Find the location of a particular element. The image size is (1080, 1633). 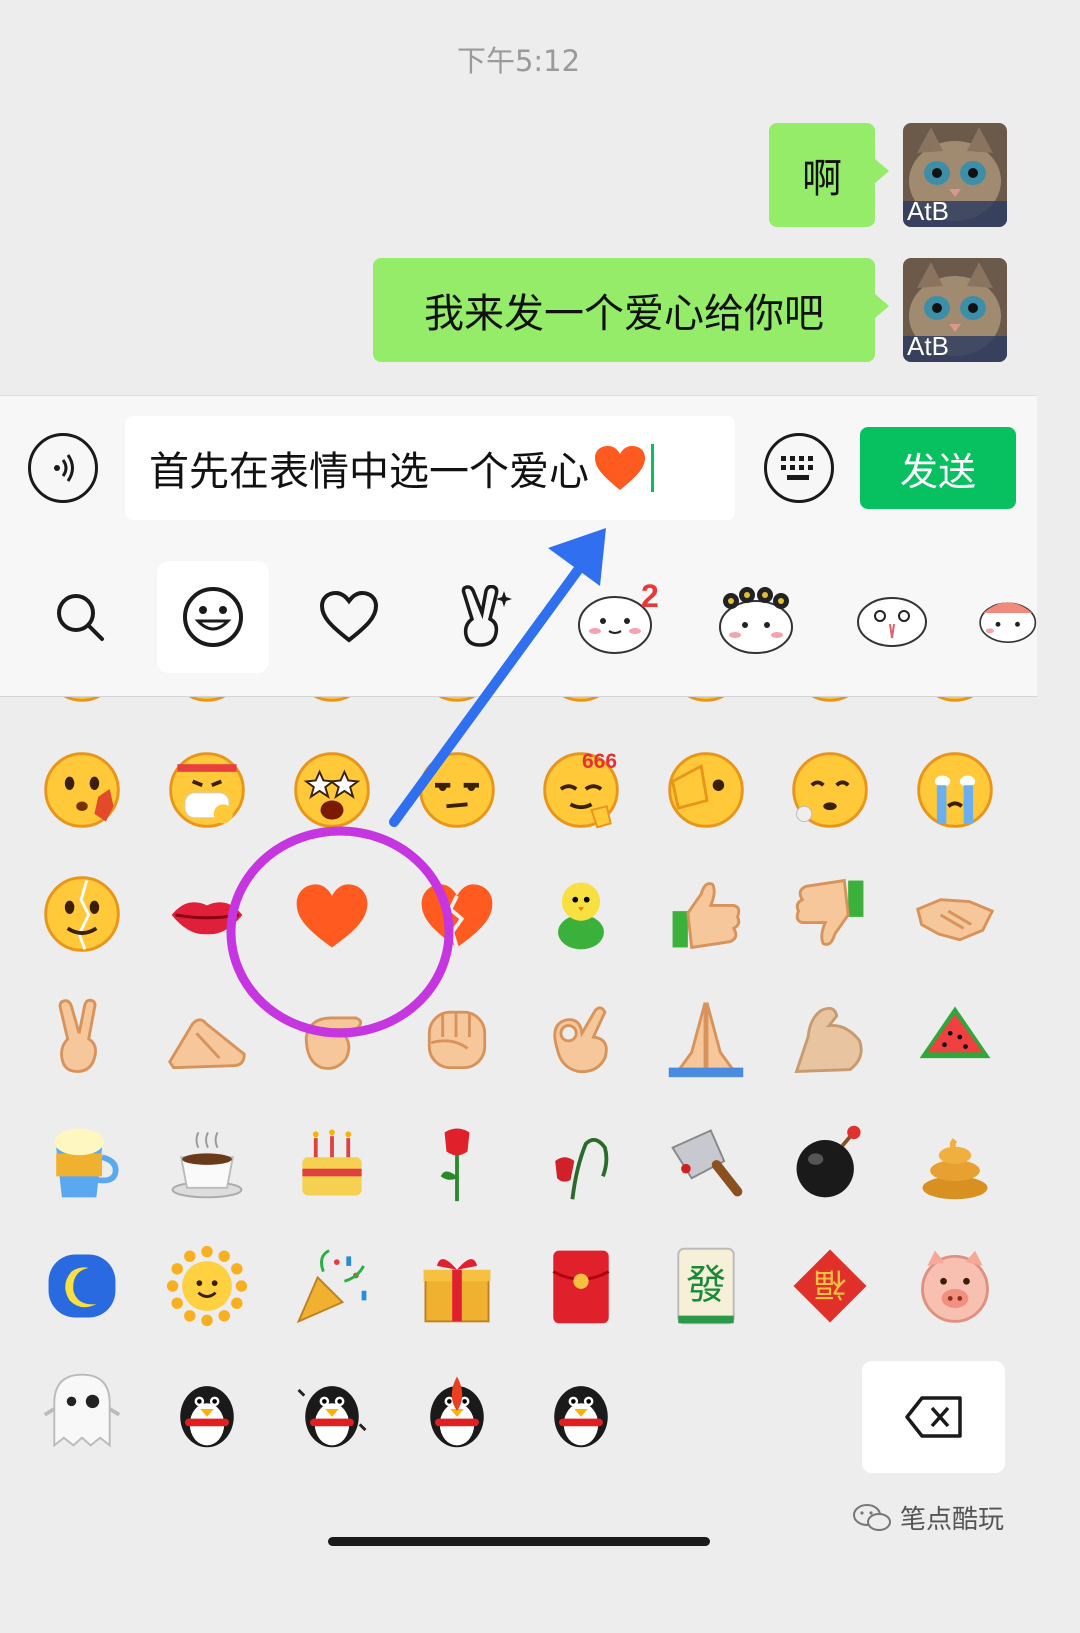

keyboard-toggle-button is located at coordinates (799, 468).